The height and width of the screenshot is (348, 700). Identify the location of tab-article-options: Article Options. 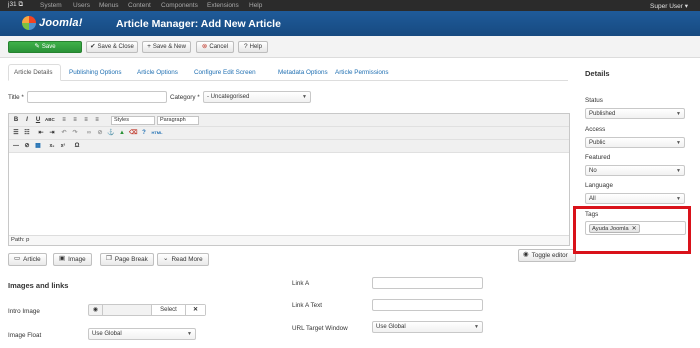
(157, 72).